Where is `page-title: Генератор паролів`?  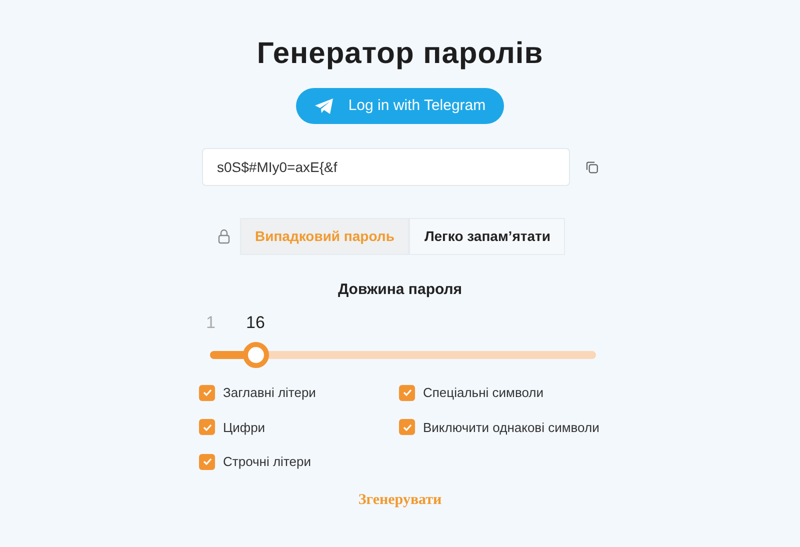
page-title: Генератор паролів is located at coordinates (400, 54).